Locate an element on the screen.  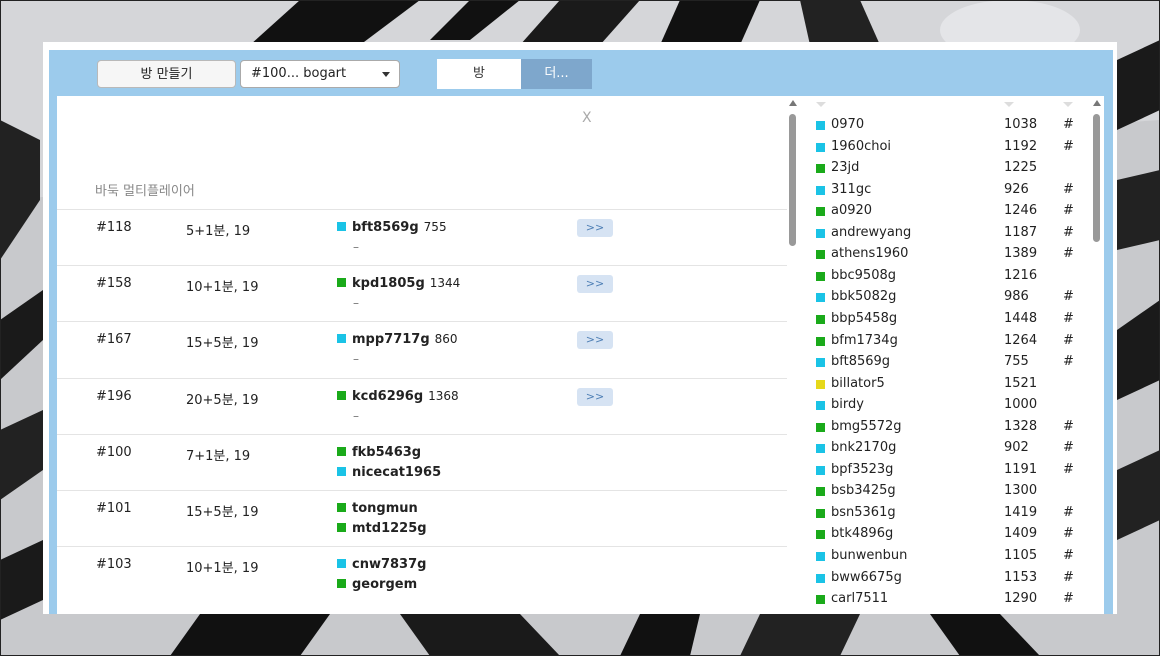
user-row: 1960choi 1192 # is located at coordinates (945, 147).